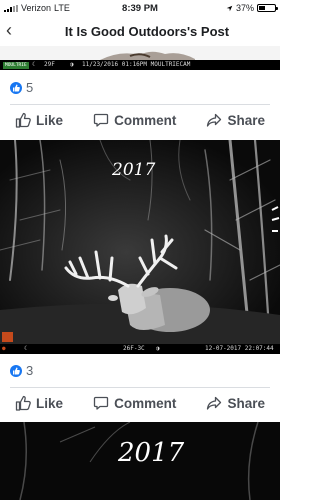  I want to click on camera-brand-badge: MOULTRIE, so click(16, 65).